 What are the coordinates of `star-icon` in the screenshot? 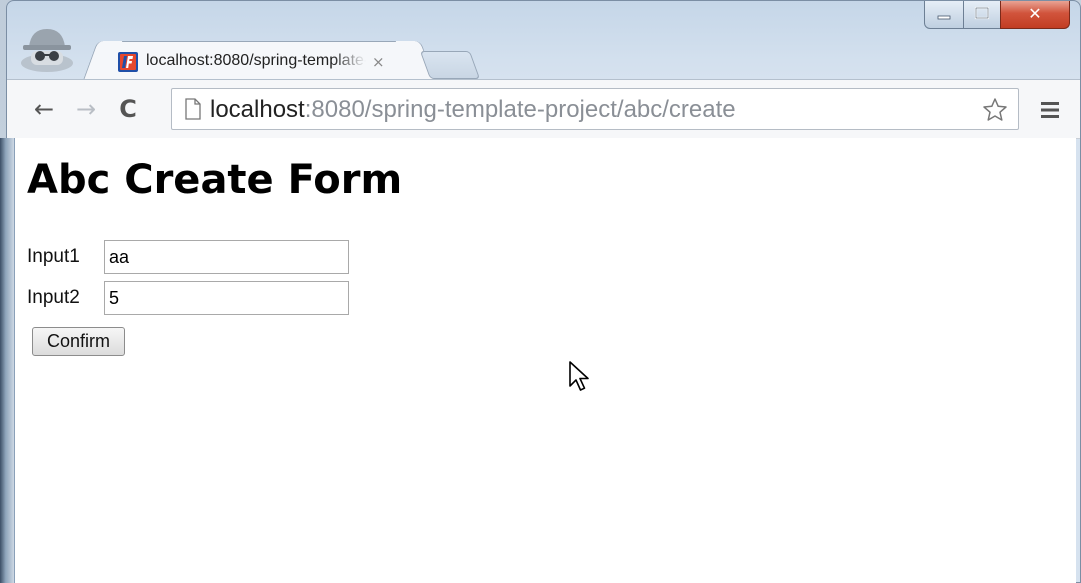 It's located at (995, 110).